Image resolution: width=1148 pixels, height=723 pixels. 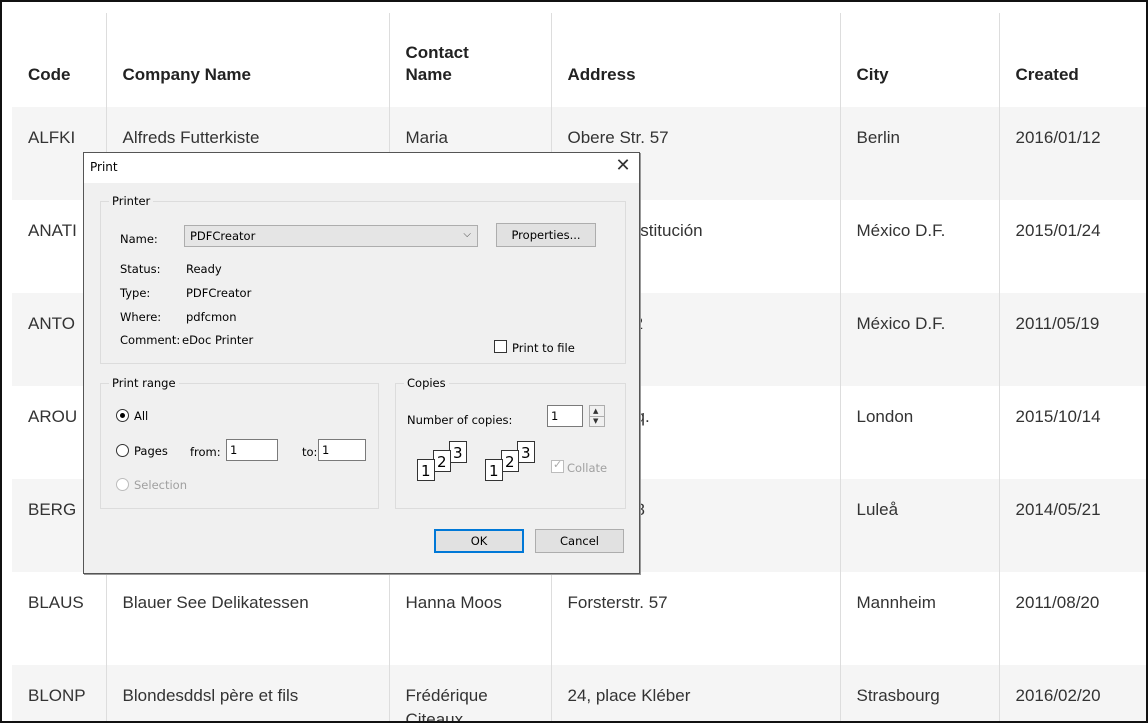 What do you see at coordinates (204, 269) in the screenshot?
I see `status-value: Ready` at bounding box center [204, 269].